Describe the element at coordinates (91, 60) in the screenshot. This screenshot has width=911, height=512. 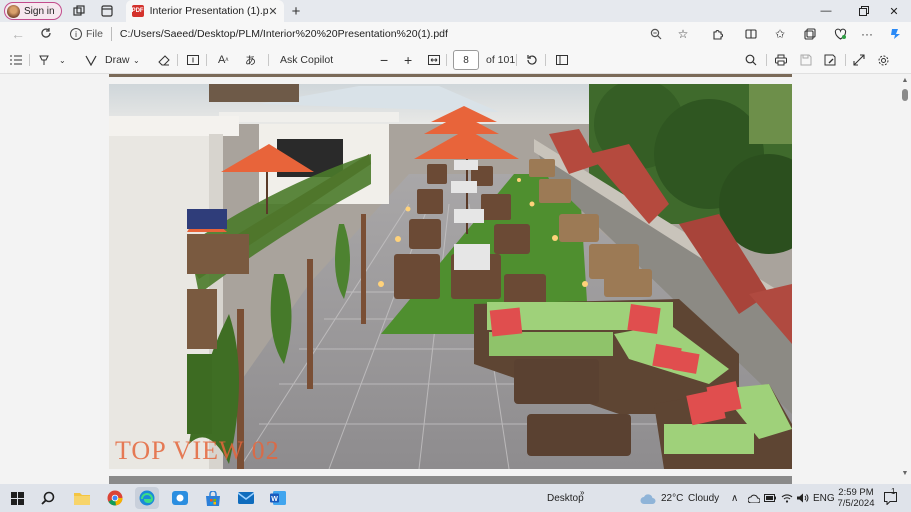
I see `draw-icon` at that location.